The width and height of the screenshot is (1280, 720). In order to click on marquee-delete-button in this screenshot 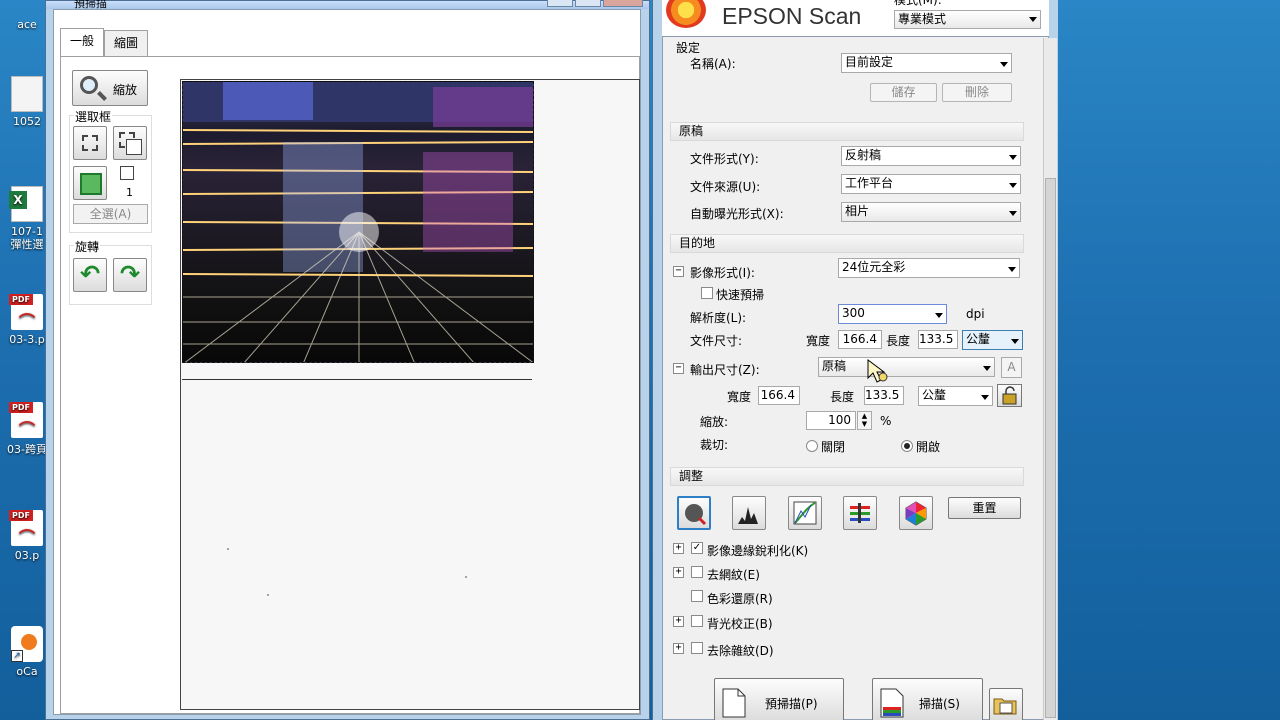, I will do `click(90, 143)`.